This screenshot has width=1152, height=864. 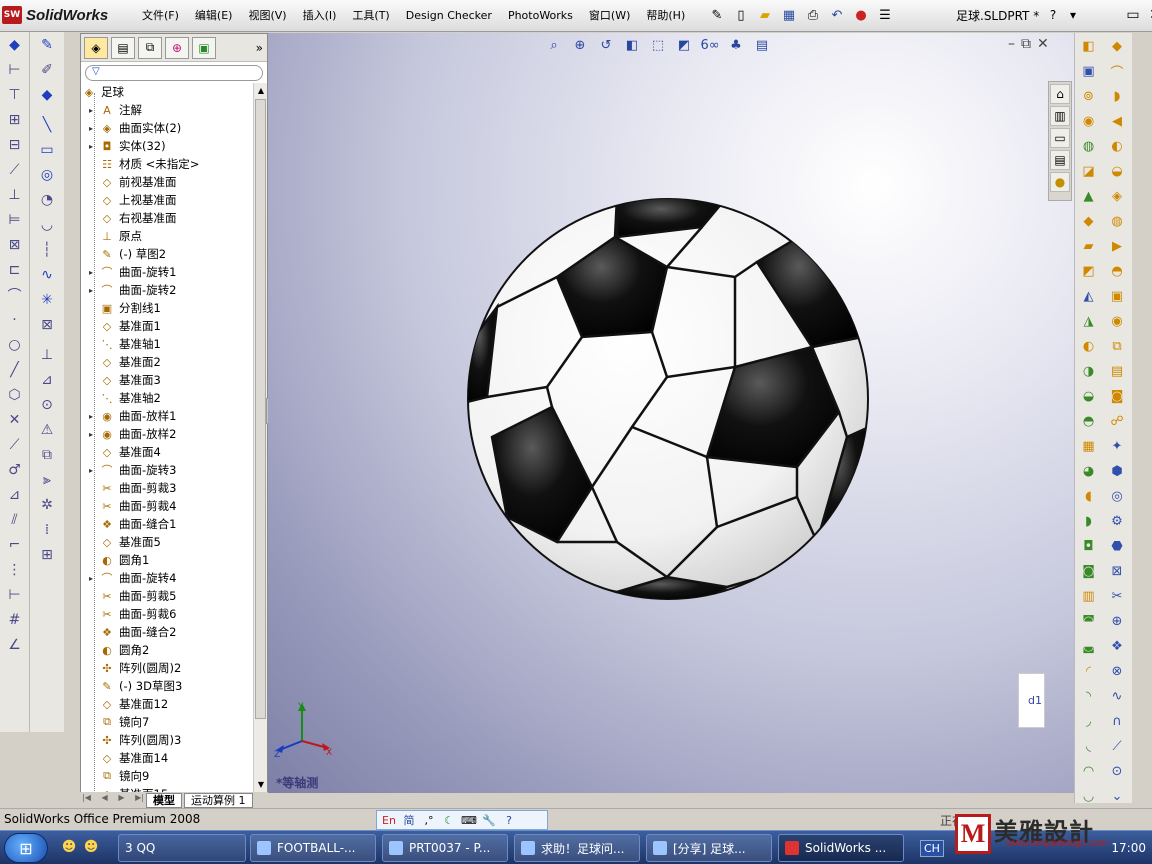 I want to click on menu-edit: 编辑(E), so click(x=214, y=16).